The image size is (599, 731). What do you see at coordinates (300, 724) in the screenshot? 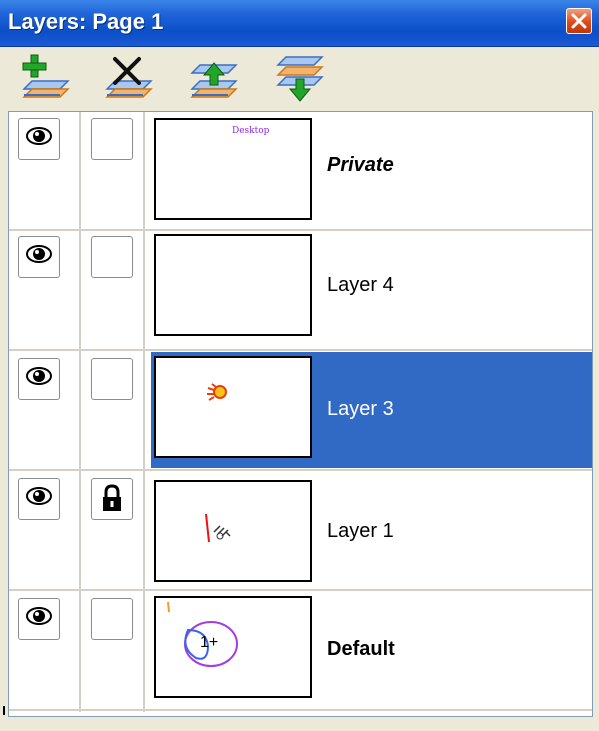
I see `bottom-border` at bounding box center [300, 724].